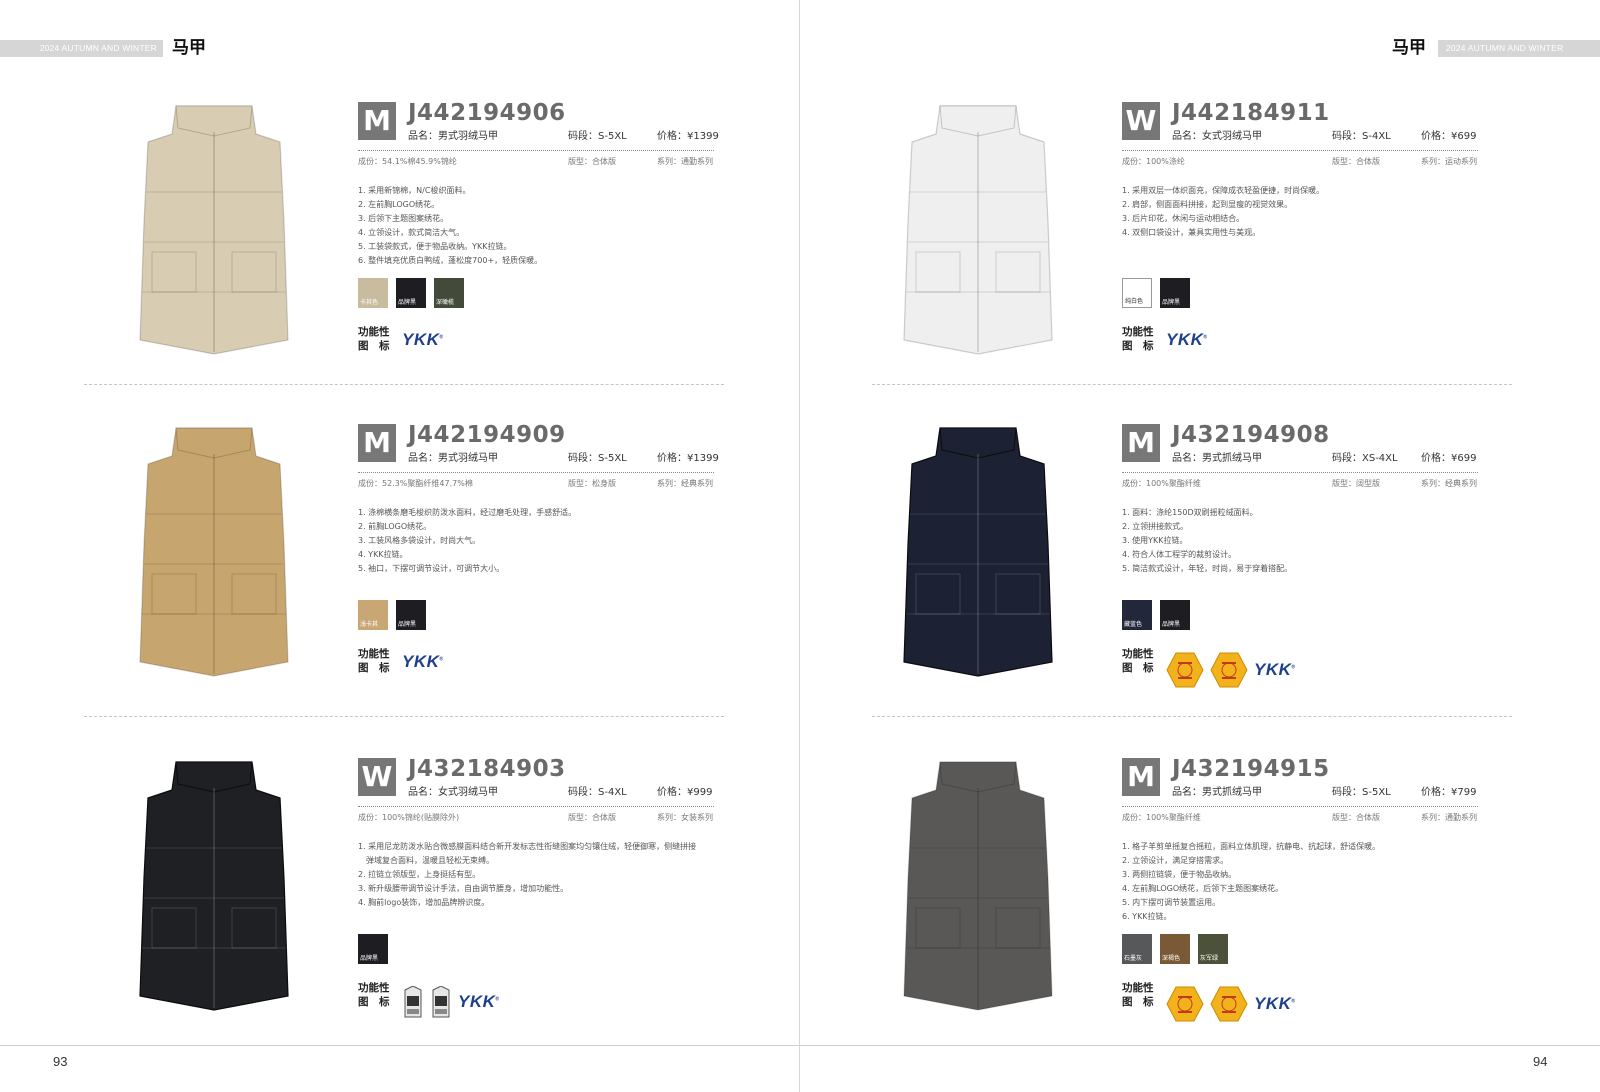 This screenshot has height=1092, width=1600. What do you see at coordinates (450, 260) in the screenshot?
I see `feature-item: 6. 整件填充优质白鸭绒，蓬松度700+，轻质保暖。` at bounding box center [450, 260].